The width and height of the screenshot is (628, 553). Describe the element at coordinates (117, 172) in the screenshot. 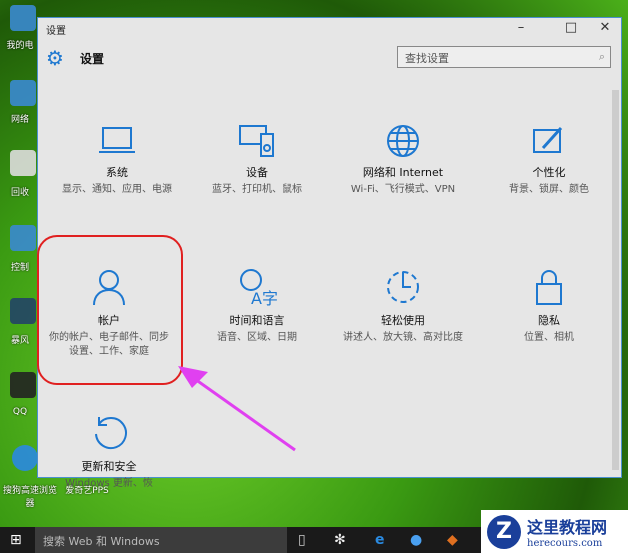

I see `tile-title: 系统` at that location.